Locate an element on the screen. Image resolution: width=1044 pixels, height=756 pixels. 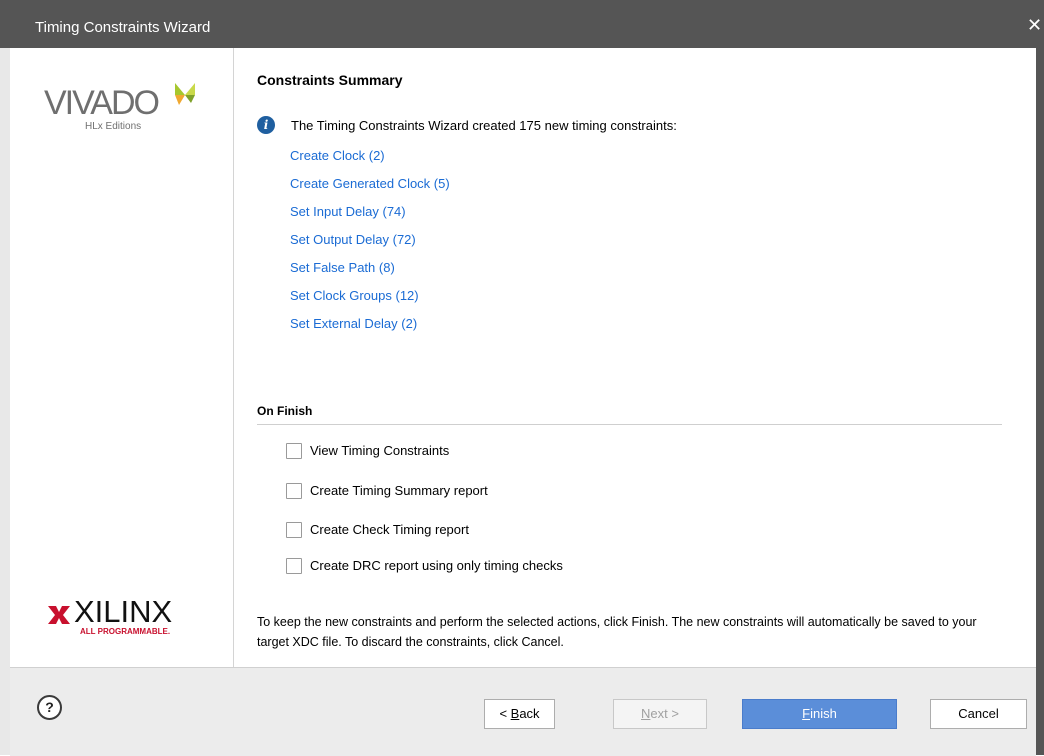
on-finish-label: On Finish is located at coordinates (285, 411).